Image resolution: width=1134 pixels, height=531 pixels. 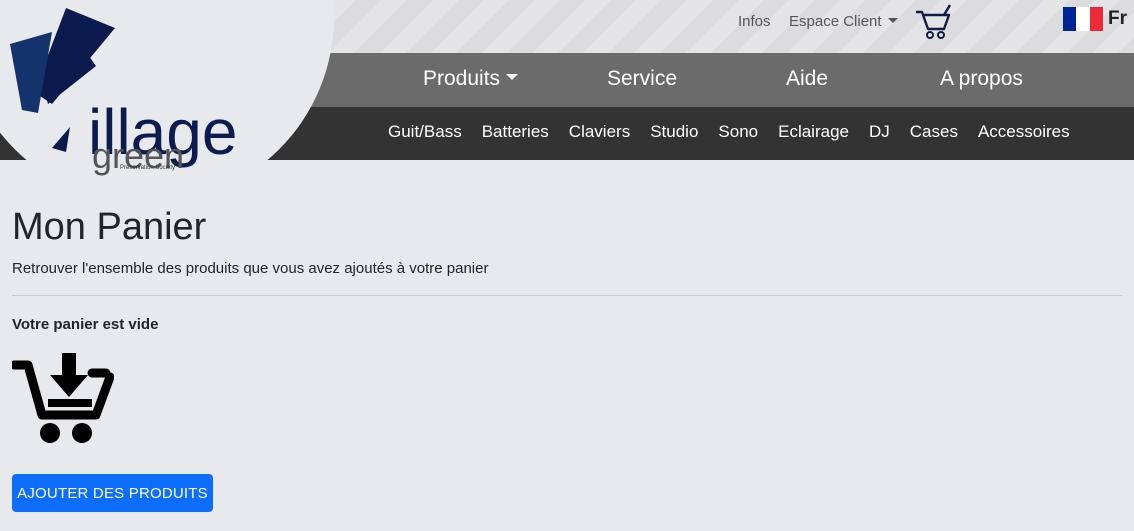 What do you see at coordinates (1024, 132) in the screenshot?
I see `category-accessoires: Accessoires` at bounding box center [1024, 132].